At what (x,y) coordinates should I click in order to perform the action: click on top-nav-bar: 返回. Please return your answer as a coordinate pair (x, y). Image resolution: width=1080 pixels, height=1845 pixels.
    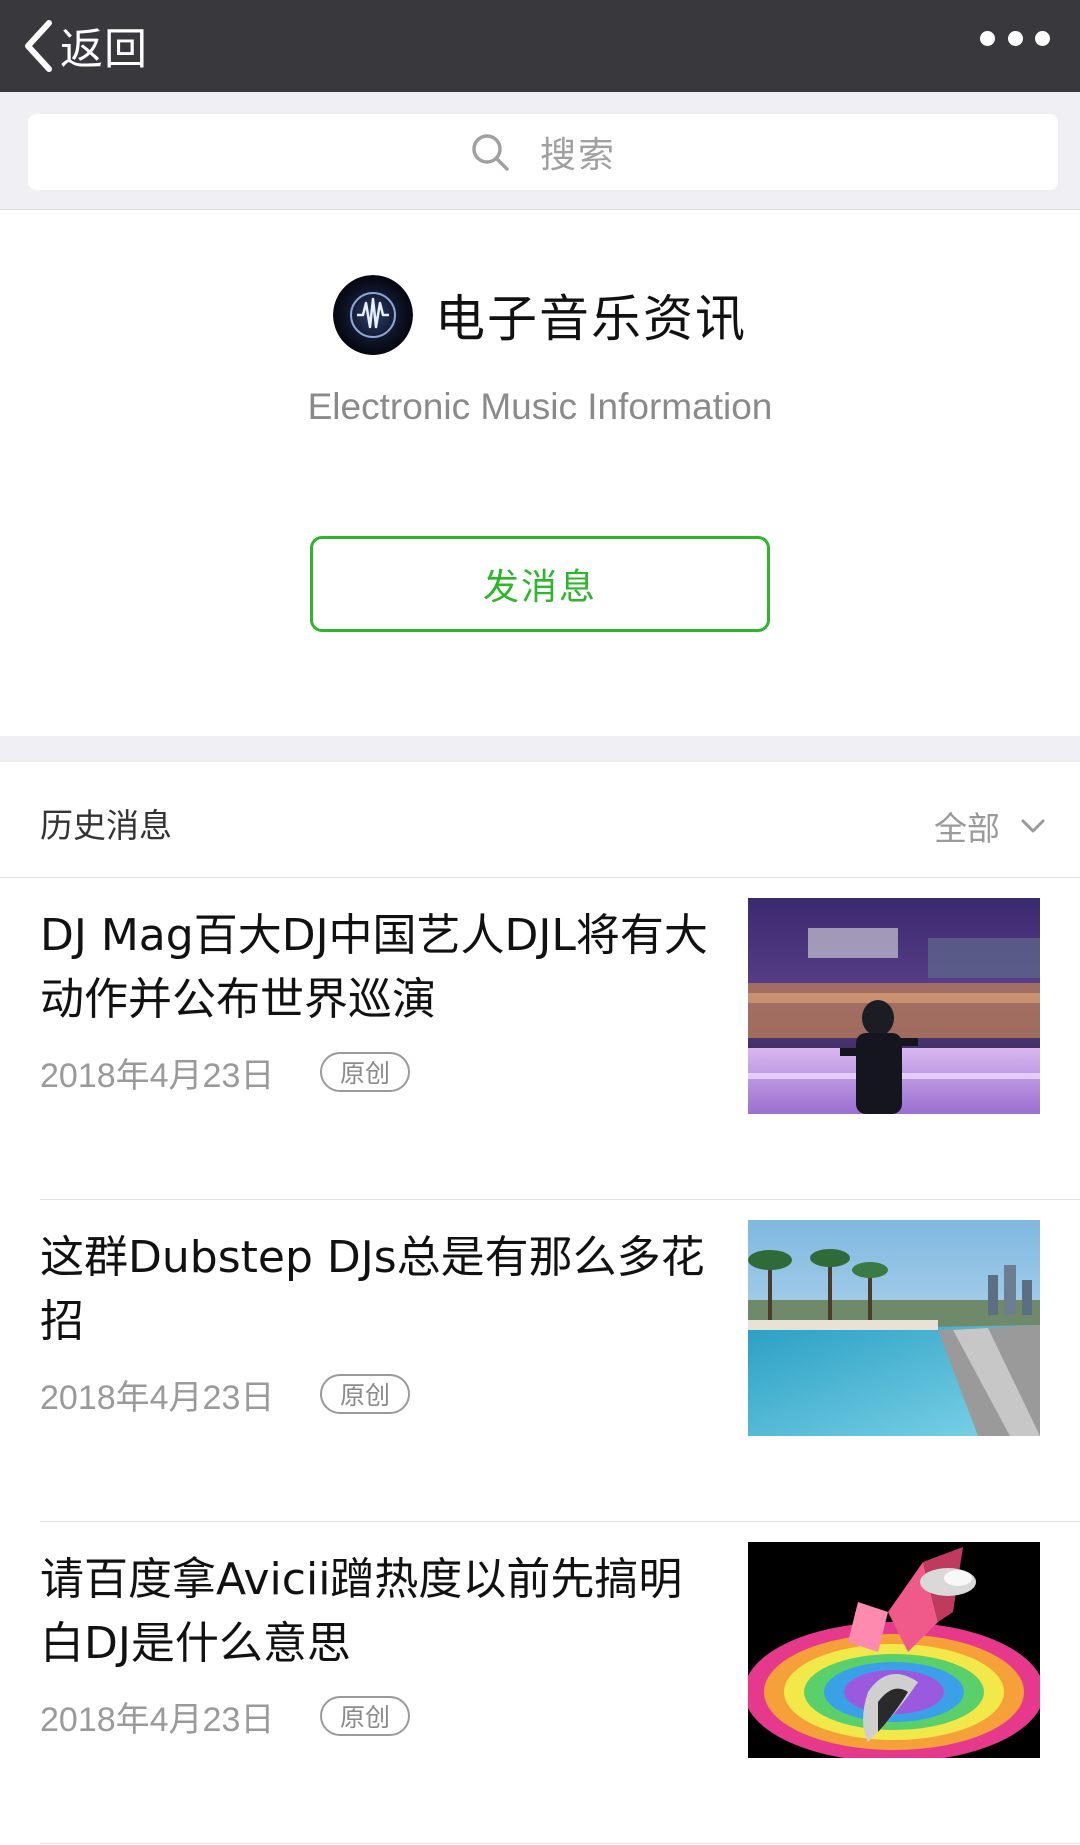
    Looking at the image, I should click on (540, 46).